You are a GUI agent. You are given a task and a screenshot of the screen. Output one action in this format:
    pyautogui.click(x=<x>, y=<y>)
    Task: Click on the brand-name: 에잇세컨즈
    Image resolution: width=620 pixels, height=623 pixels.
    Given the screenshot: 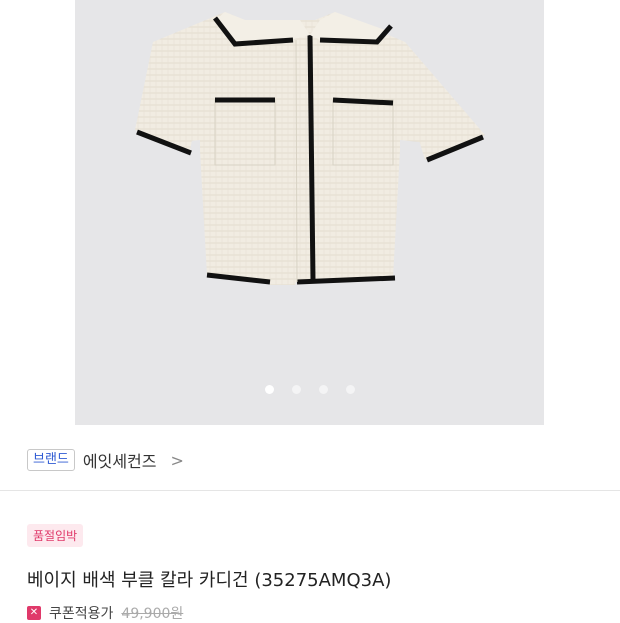 What is the action you would take?
    pyautogui.click(x=120, y=460)
    